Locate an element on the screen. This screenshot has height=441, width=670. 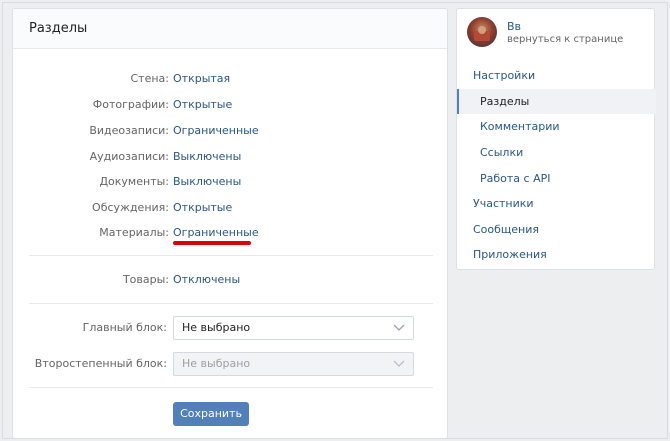
highlight-underline is located at coordinates (212, 243).